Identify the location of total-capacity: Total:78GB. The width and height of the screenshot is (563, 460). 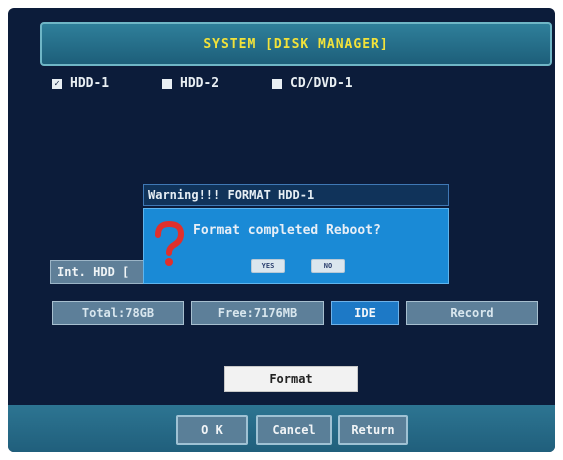
(118, 313).